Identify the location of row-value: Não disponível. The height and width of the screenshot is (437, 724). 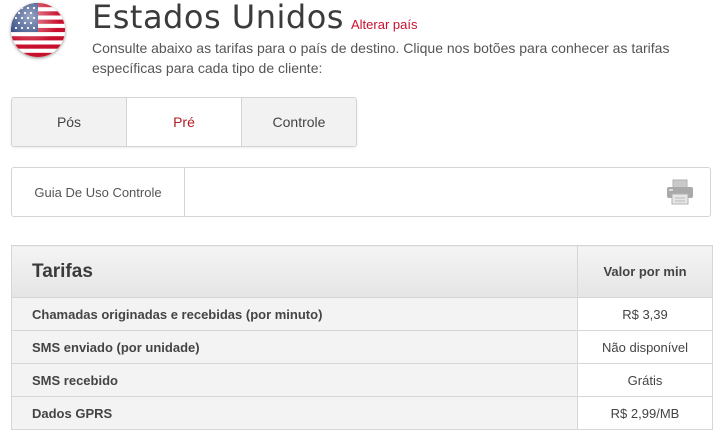
(645, 347).